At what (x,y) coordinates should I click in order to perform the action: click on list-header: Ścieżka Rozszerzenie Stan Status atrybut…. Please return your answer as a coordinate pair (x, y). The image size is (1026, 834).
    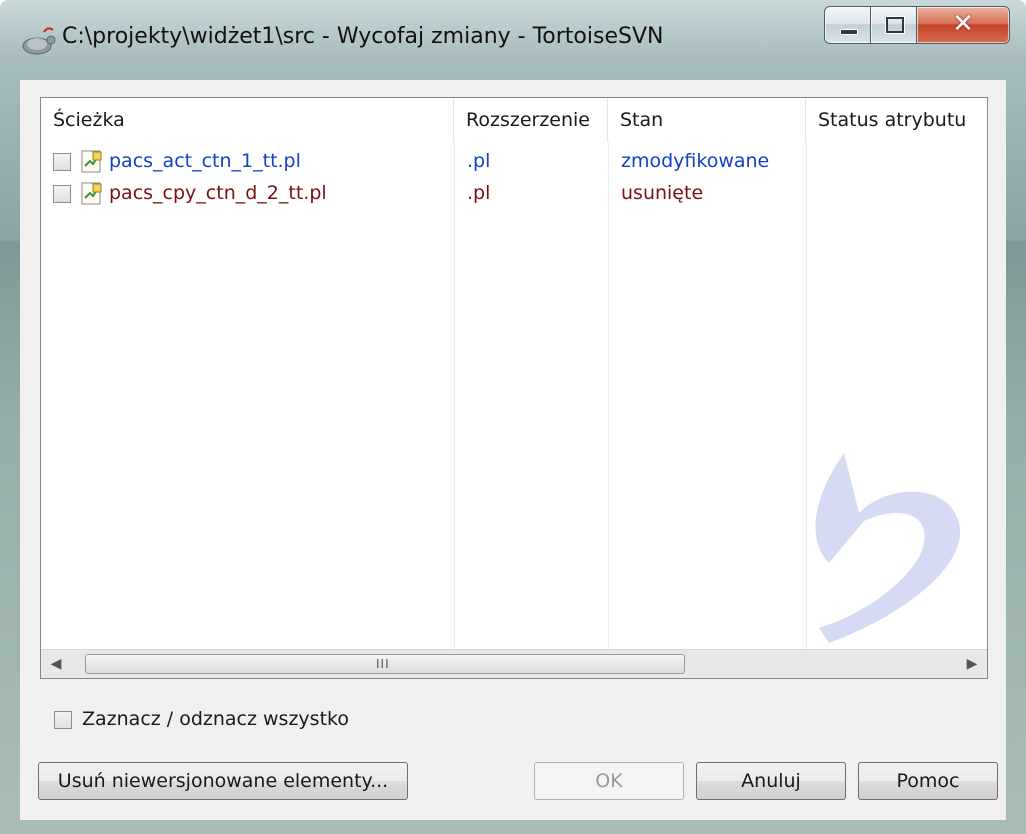
    Looking at the image, I should click on (514, 120).